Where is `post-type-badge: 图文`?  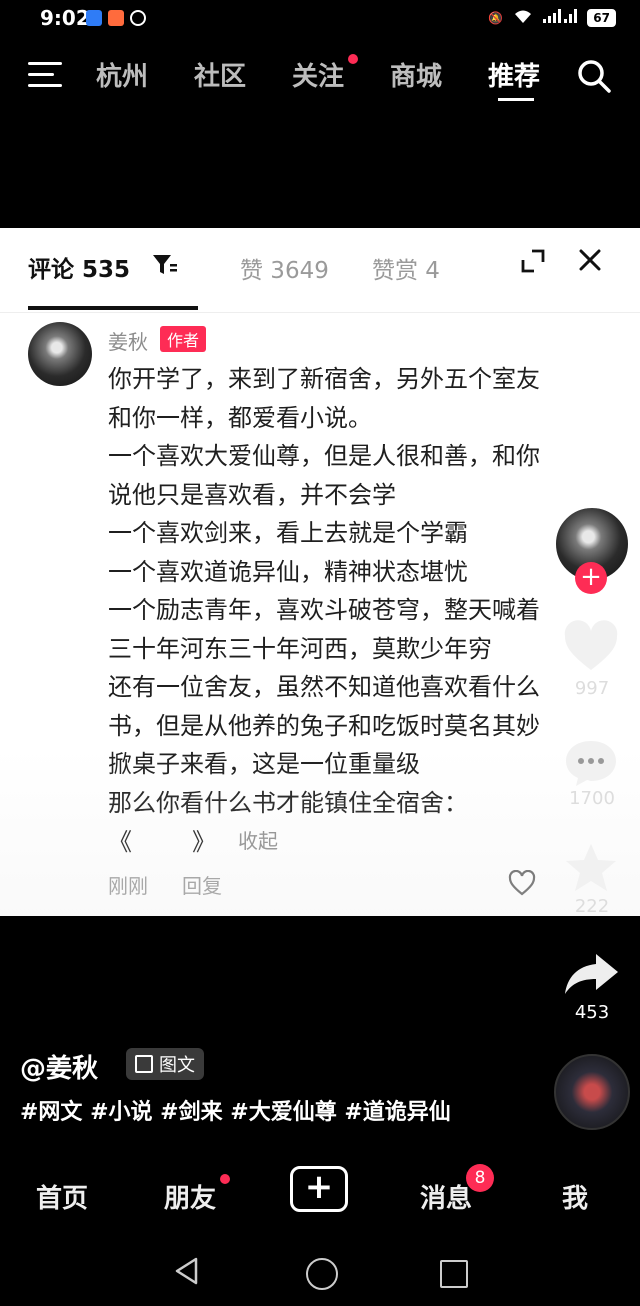
post-type-badge: 图文 is located at coordinates (165, 1064).